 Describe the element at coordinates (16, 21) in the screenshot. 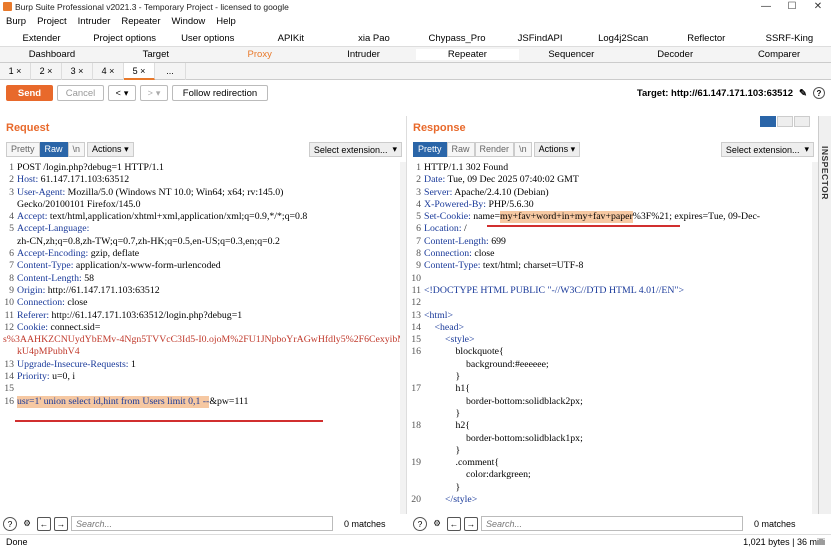

I see `menu-burp: Burp` at that location.